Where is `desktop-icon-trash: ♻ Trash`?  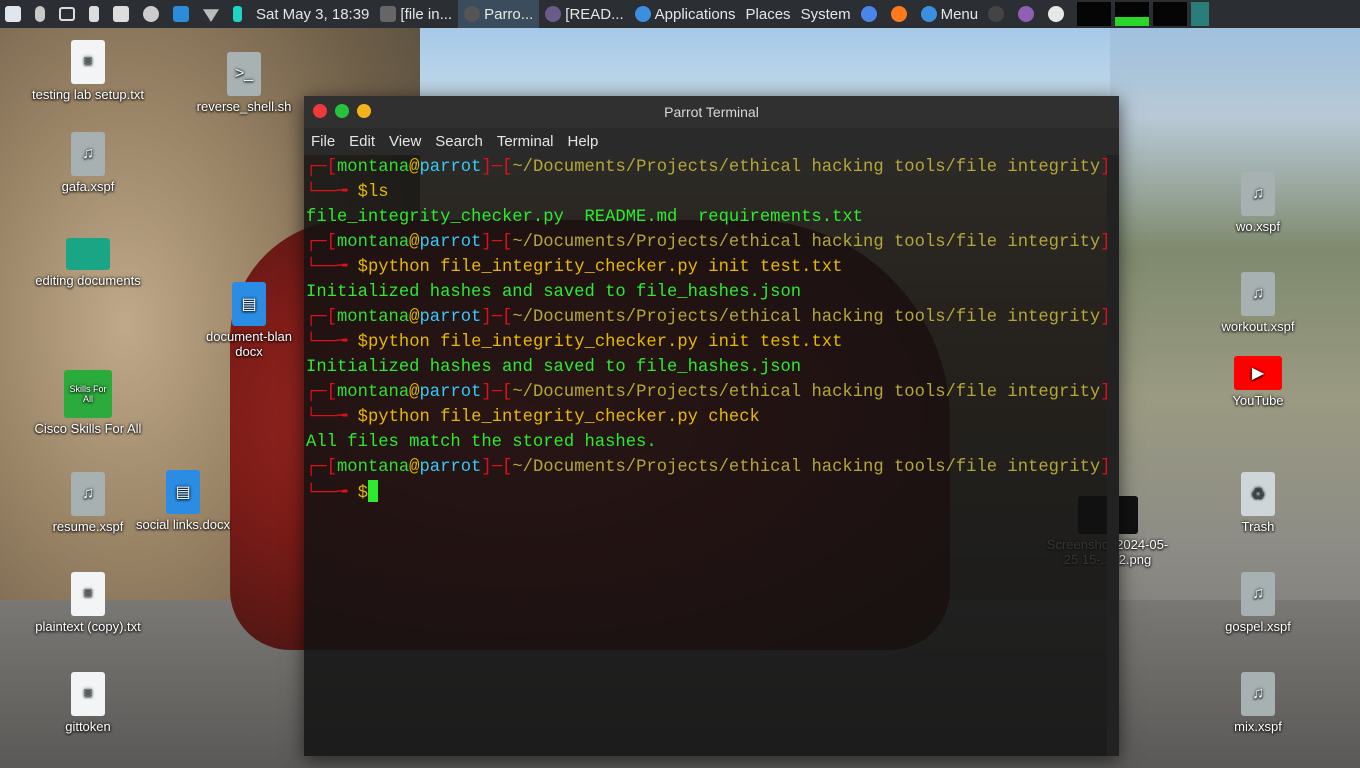 desktop-icon-trash: ♻ Trash is located at coordinates (1258, 503).